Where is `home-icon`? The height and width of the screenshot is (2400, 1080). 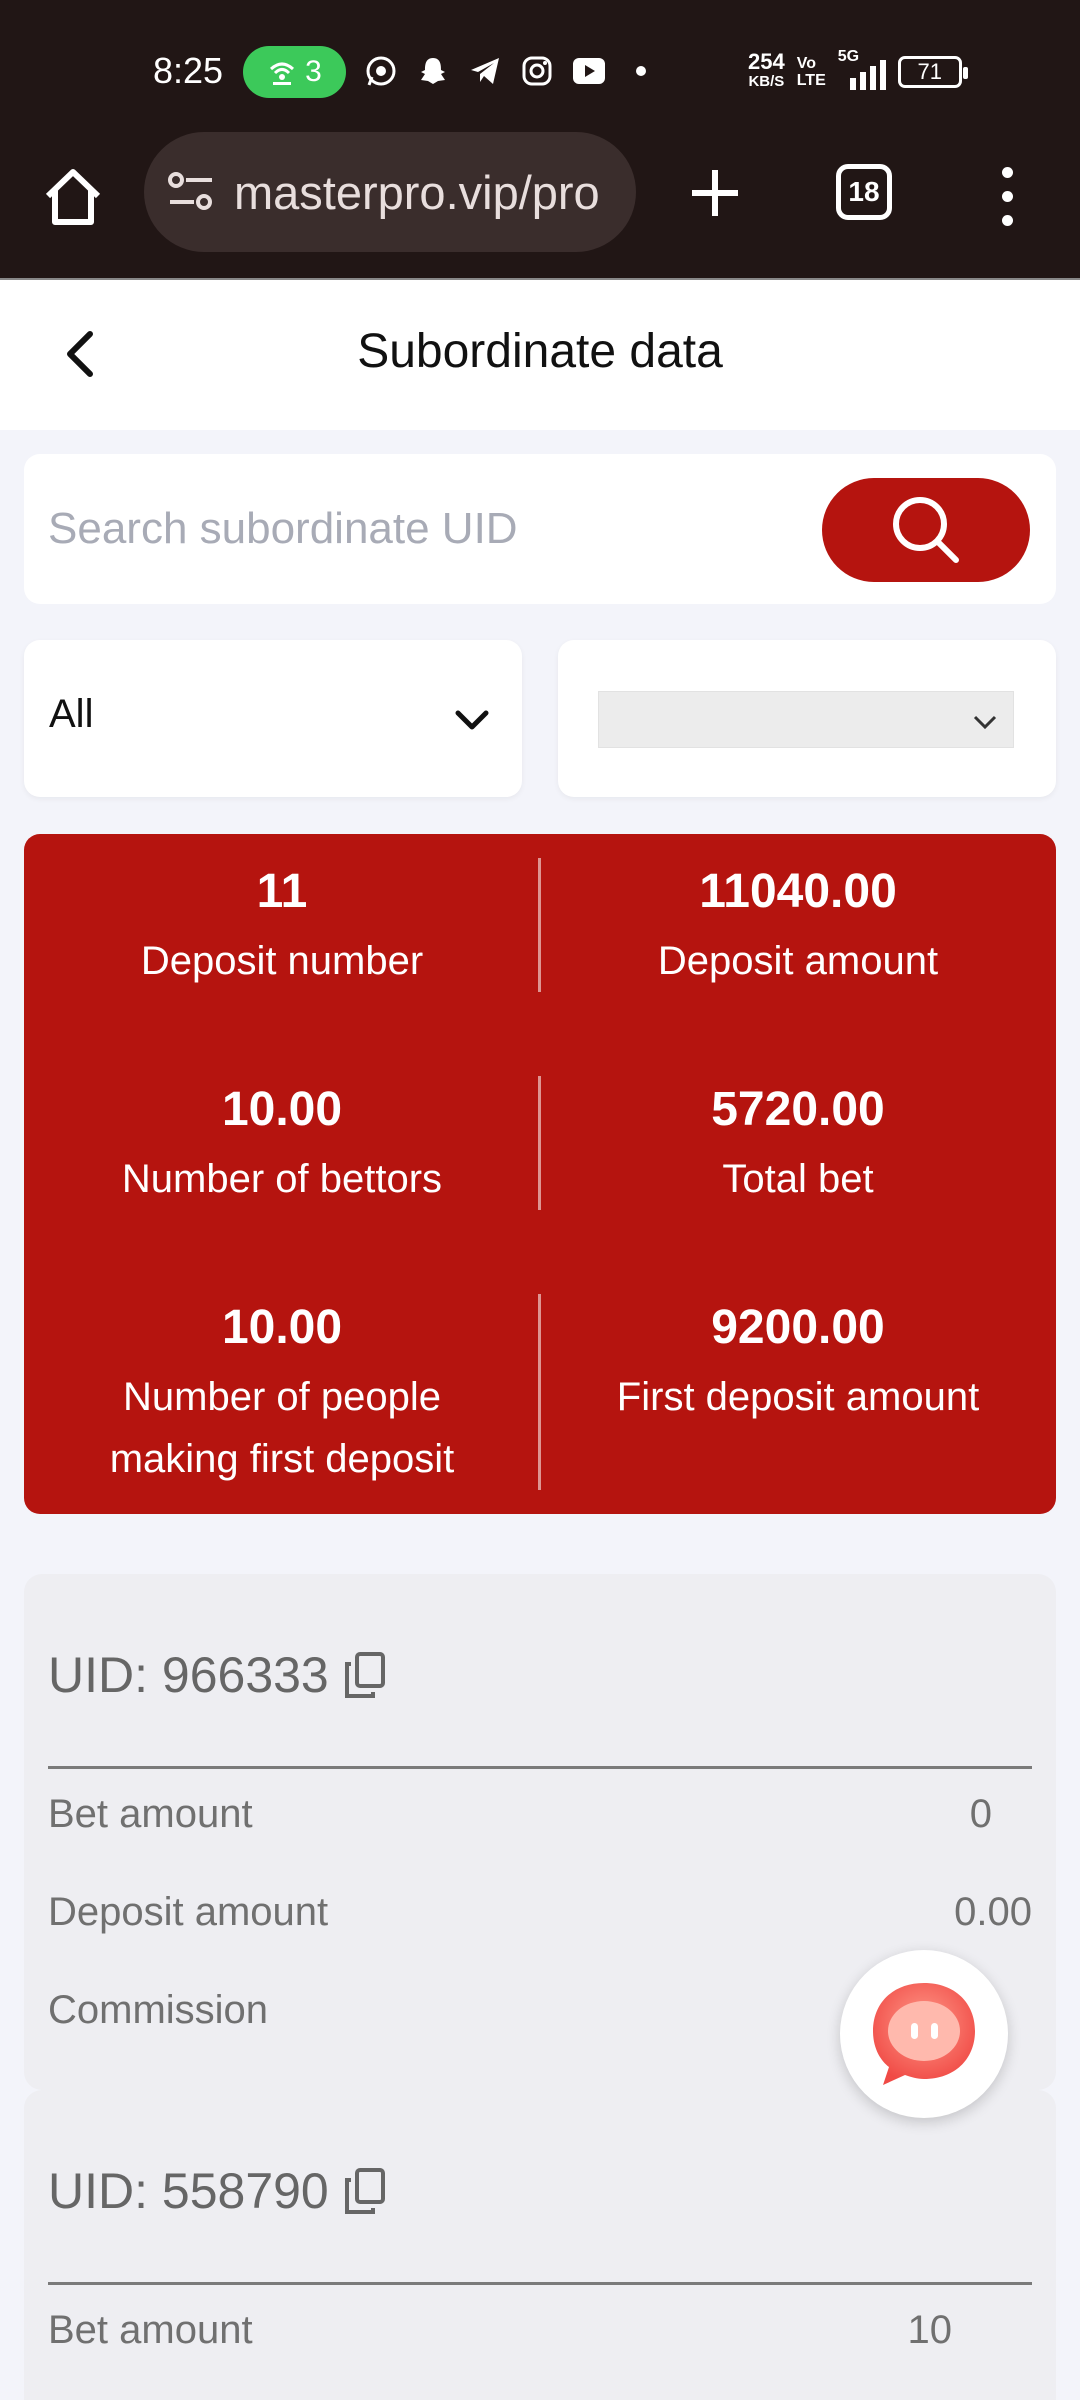 home-icon is located at coordinates (73, 197).